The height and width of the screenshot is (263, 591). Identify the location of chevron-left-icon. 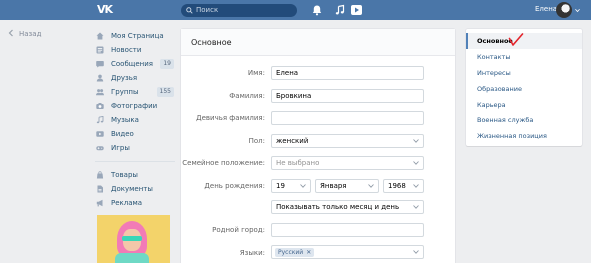
(10, 33).